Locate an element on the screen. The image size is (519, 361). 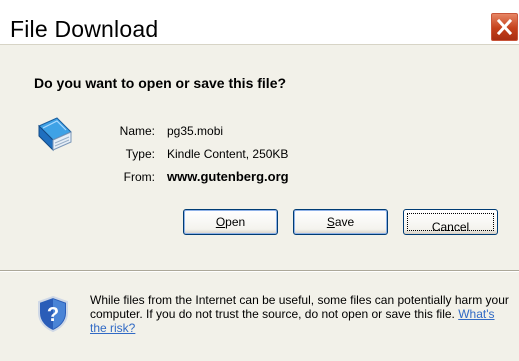
window-title: File Download is located at coordinates (84, 29).